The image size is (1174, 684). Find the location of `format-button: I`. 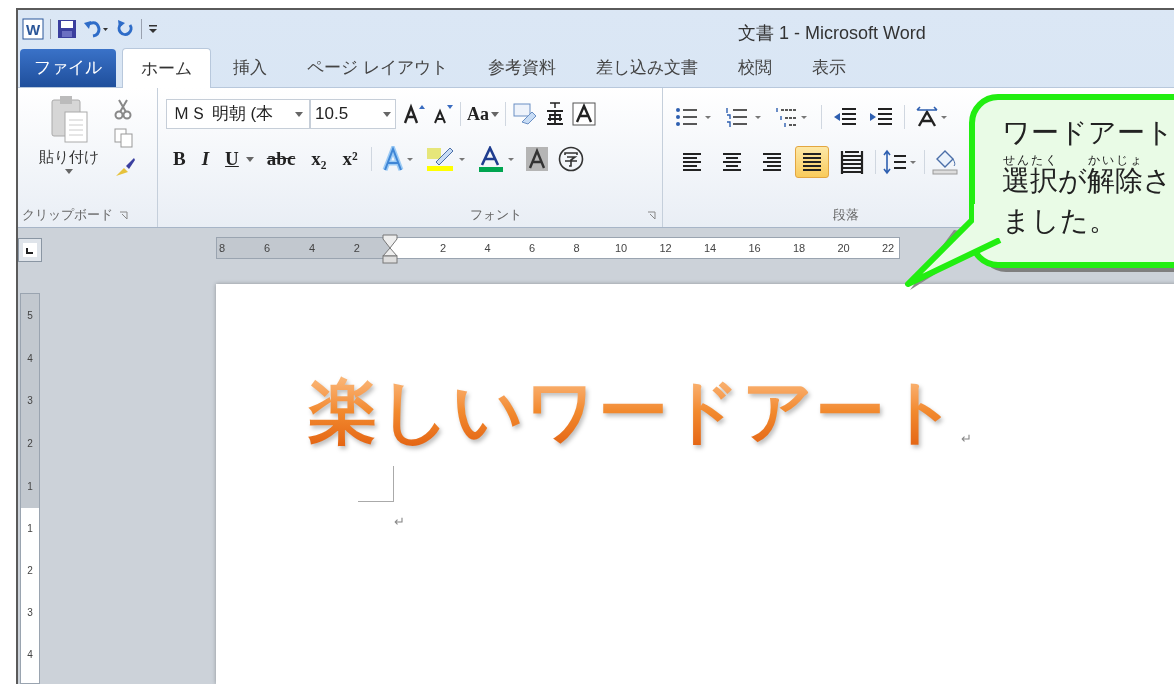

format-button: I is located at coordinates (205, 159).